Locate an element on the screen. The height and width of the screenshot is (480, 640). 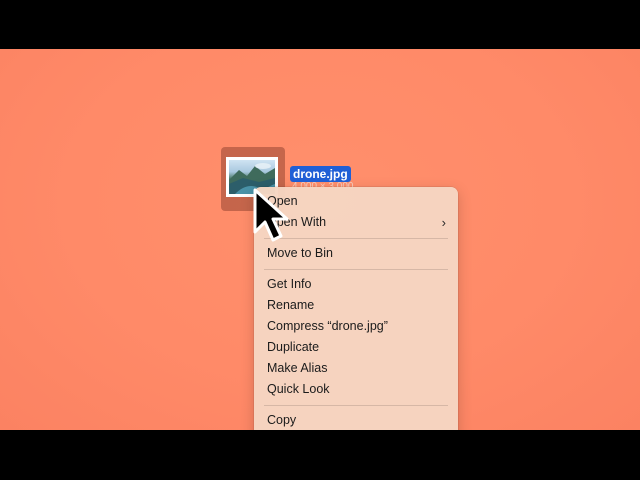
menu-item-compress: Compress “drone.jpg” is located at coordinates (356, 326).